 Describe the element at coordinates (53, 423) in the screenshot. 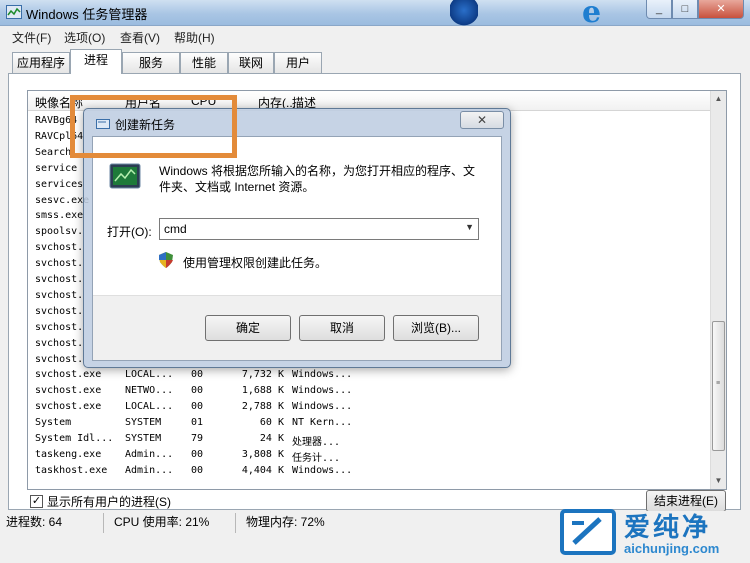

I see `process-image-name: System` at that location.